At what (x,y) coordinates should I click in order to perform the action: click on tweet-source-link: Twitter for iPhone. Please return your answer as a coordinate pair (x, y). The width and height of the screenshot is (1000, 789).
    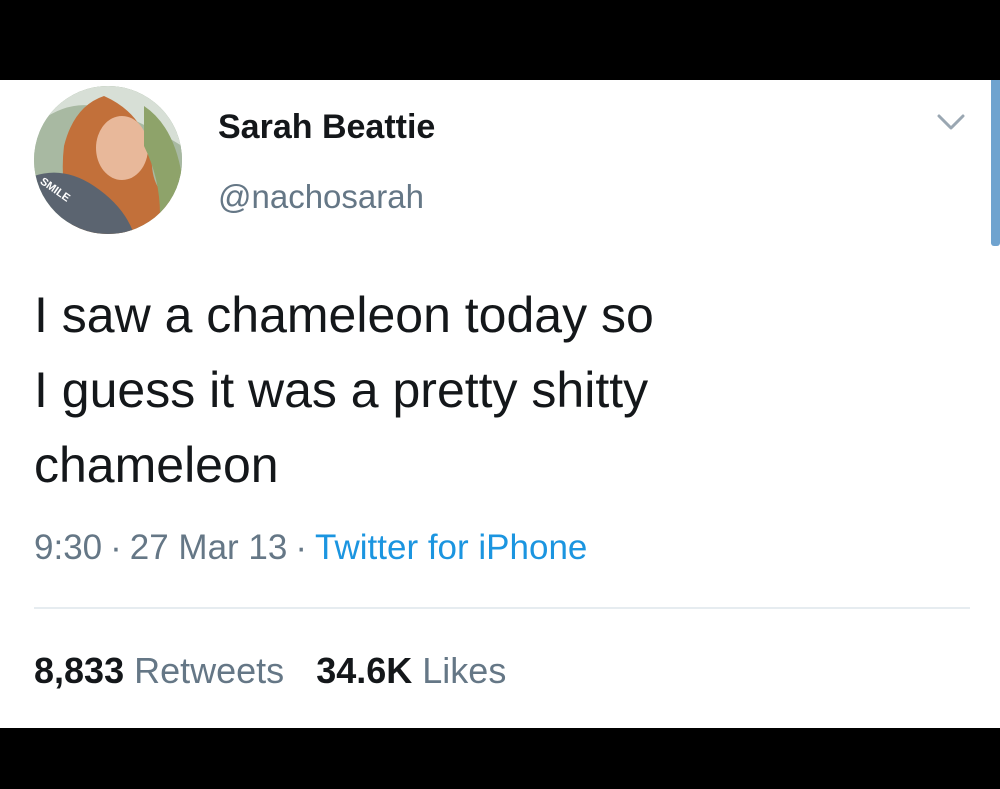
    Looking at the image, I should click on (451, 547).